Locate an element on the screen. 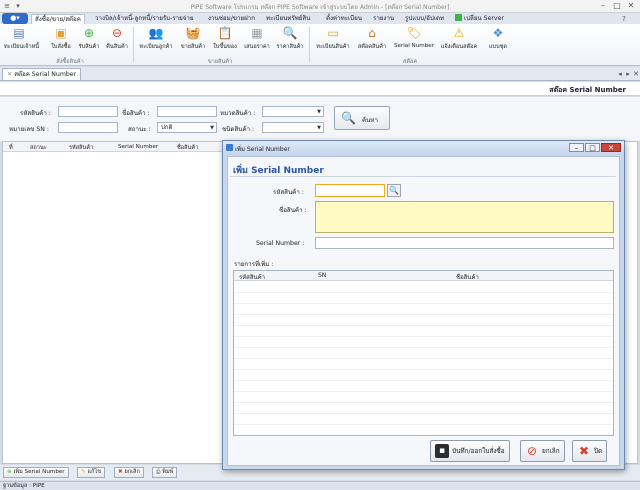  supplier-book-label: ทะเบียนเจ้าหนี้ is located at coordinates (22, 47).